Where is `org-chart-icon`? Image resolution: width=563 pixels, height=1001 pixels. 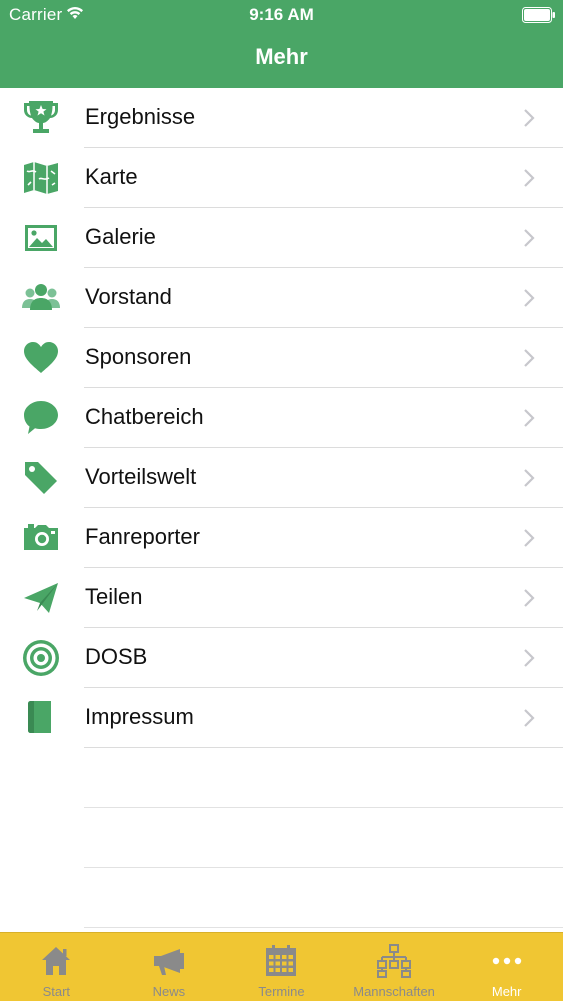
org-chart-icon is located at coordinates (394, 961).